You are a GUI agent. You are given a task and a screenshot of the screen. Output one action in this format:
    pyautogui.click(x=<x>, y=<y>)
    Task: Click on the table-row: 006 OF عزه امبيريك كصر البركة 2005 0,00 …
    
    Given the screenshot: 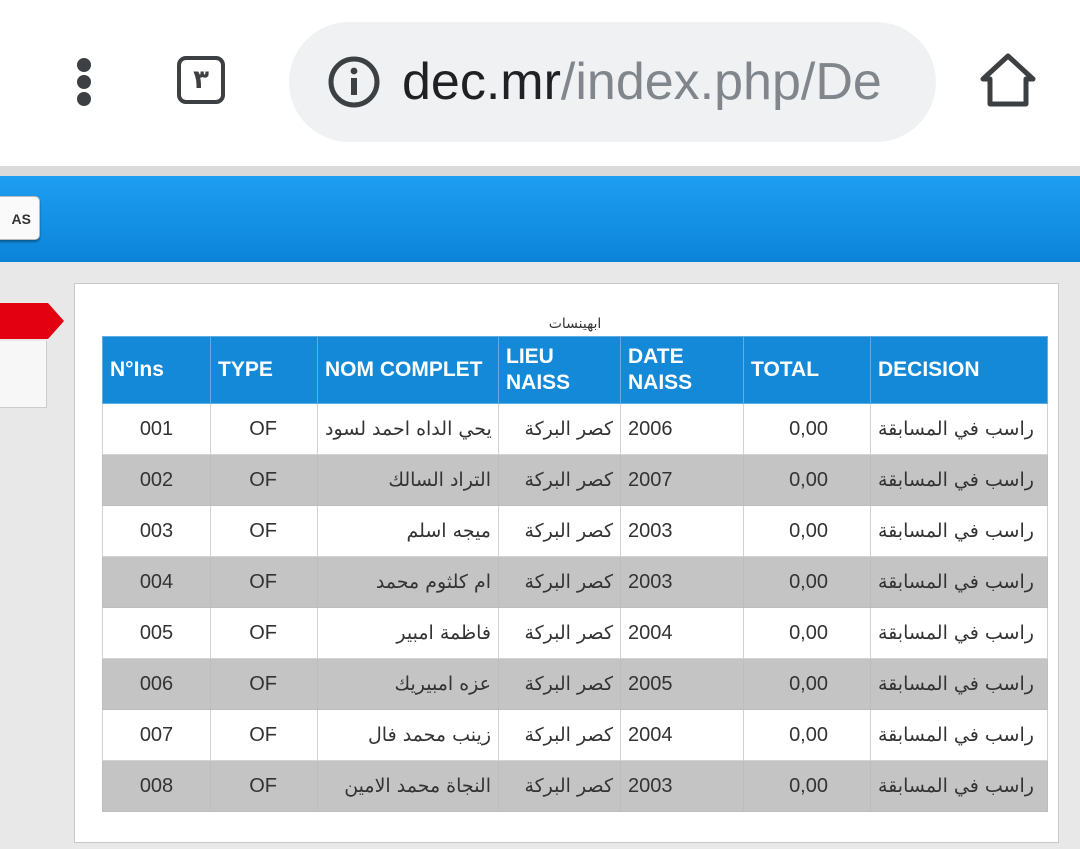 What is the action you would take?
    pyautogui.click(x=575, y=684)
    